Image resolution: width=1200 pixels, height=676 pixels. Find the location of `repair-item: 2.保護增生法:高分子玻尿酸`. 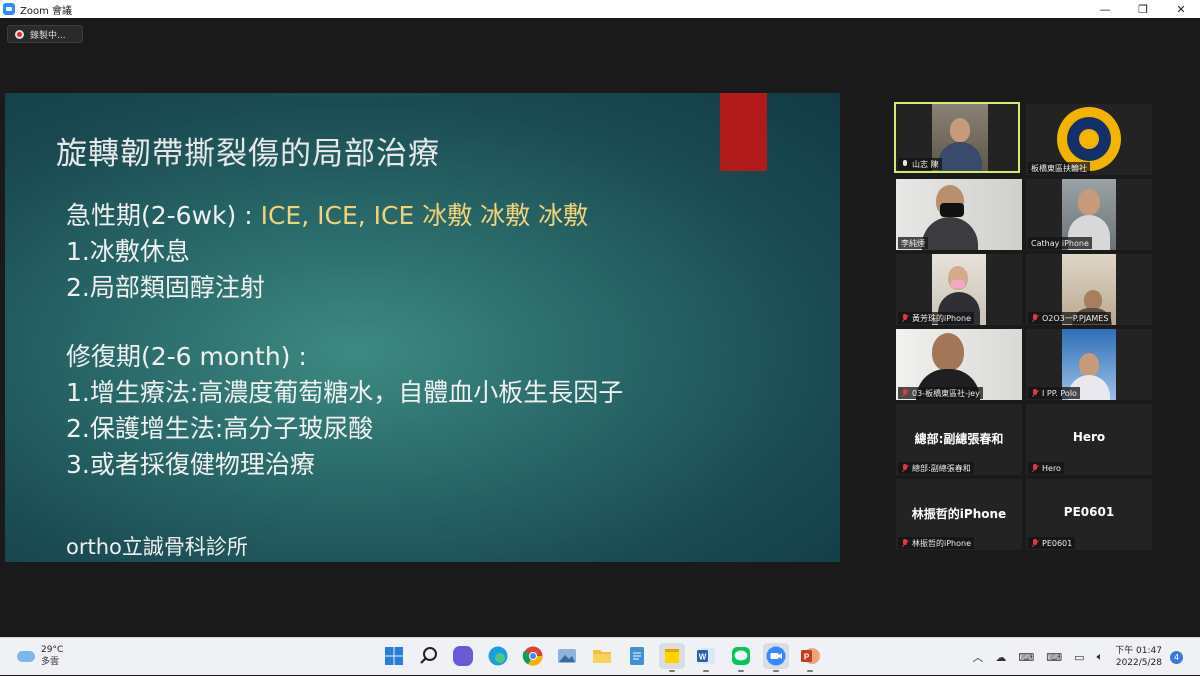

repair-item: 2.保護增生法:高分子玻尿酸 is located at coordinates (220, 428).